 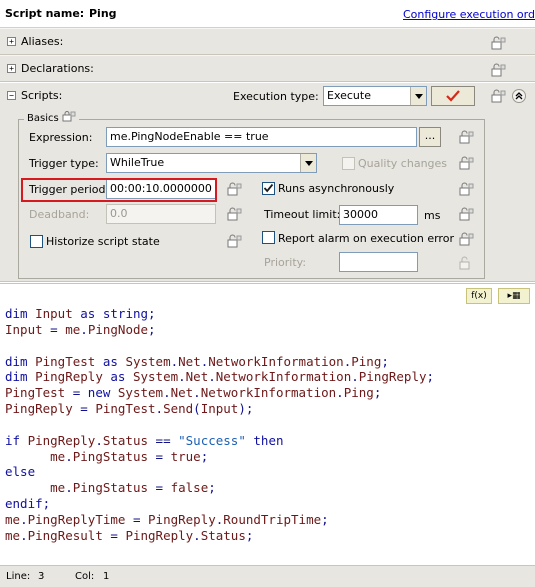 What do you see at coordinates (20, 472) in the screenshot?
I see `code-line: else` at bounding box center [20, 472].